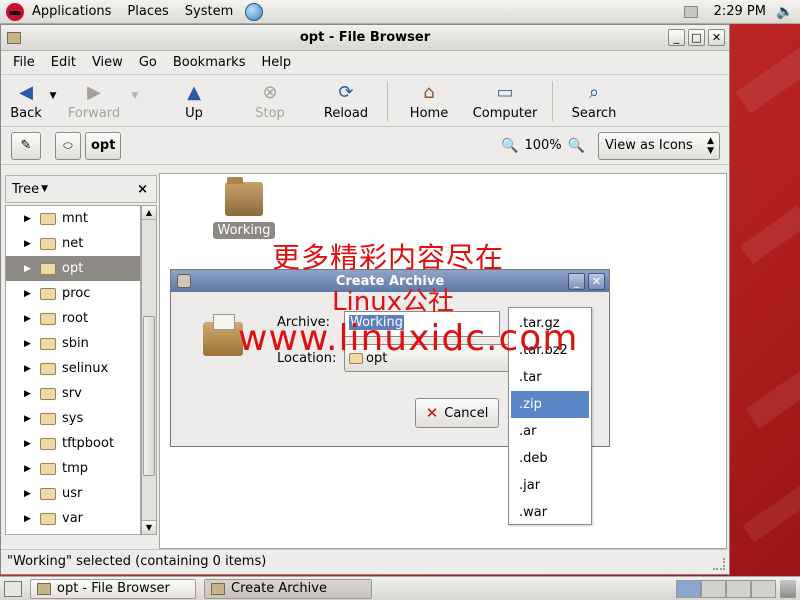  Describe the element at coordinates (26, 98) in the screenshot. I see `back-button: ◀ Back` at that location.